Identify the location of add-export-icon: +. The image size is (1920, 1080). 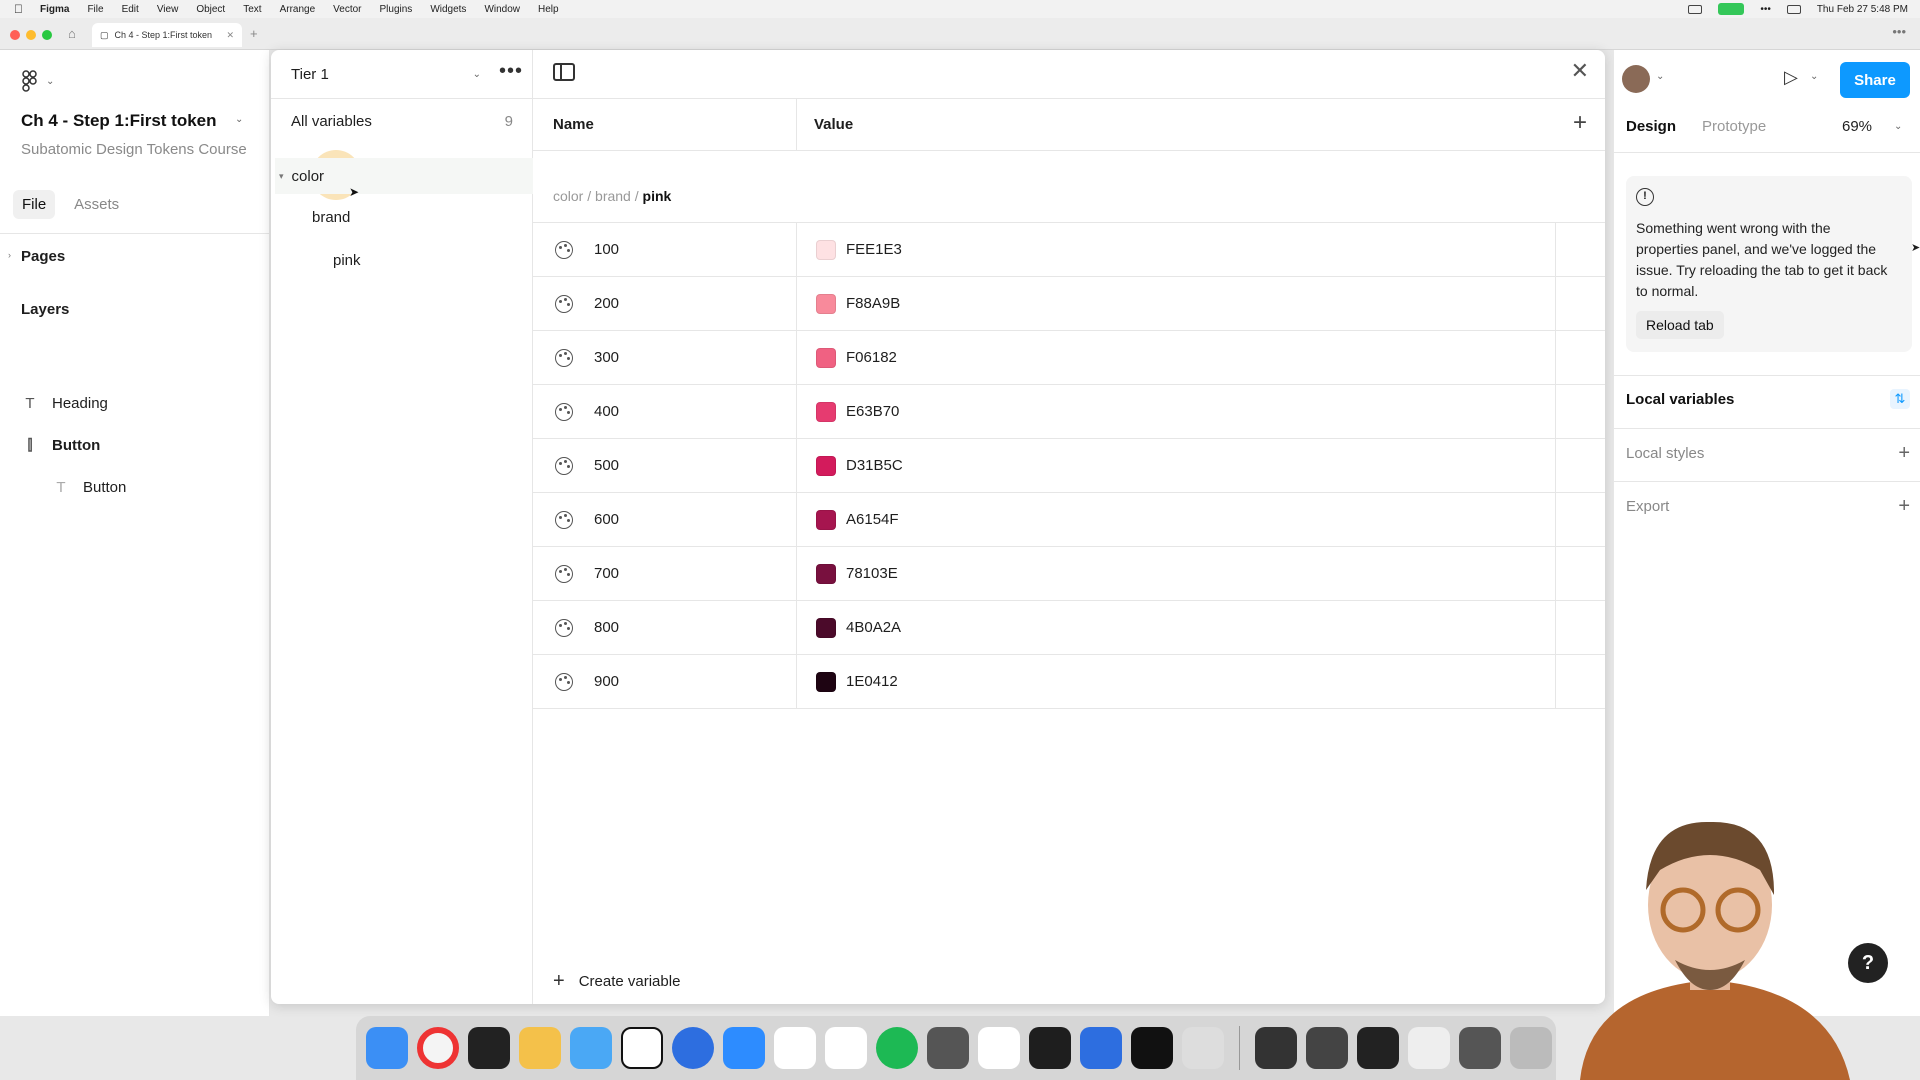
(1904, 506).